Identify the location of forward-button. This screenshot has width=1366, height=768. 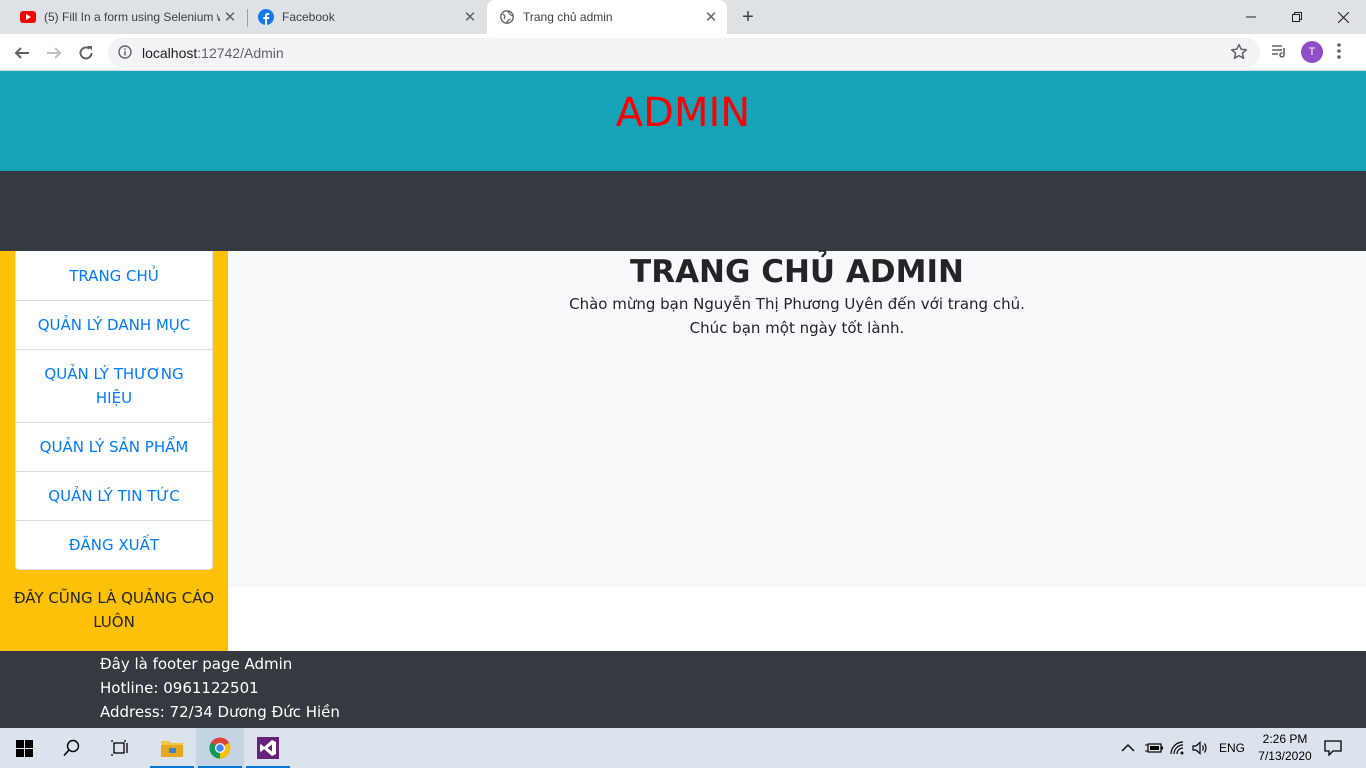
(54, 53).